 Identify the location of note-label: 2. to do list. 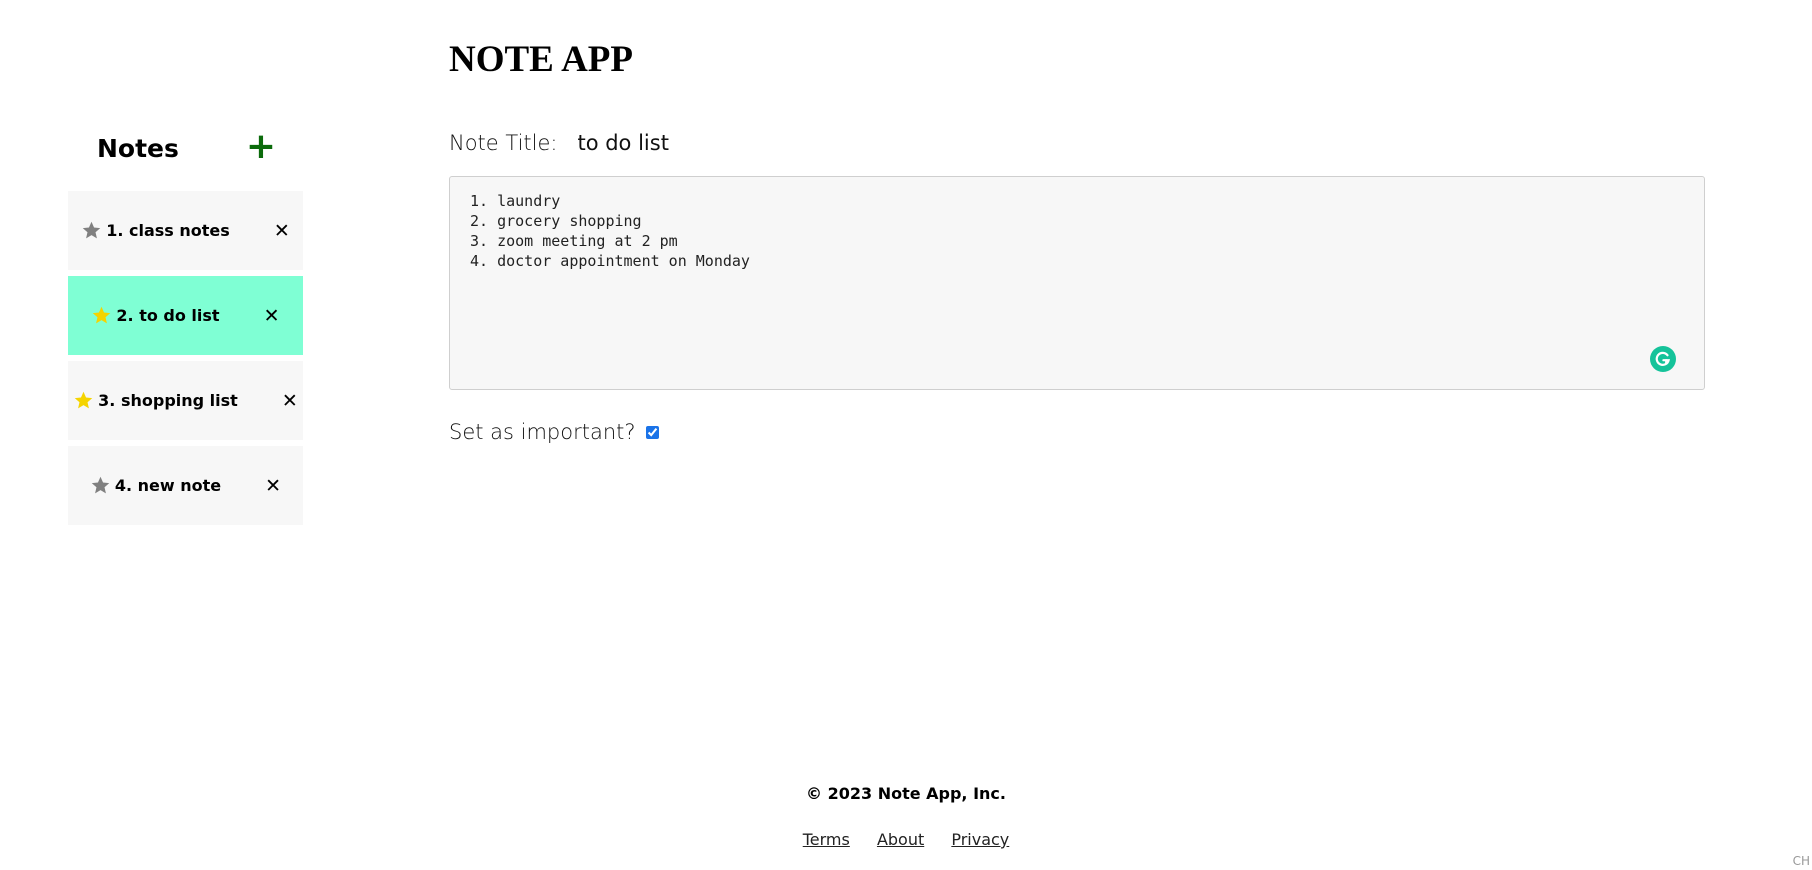
(168, 315).